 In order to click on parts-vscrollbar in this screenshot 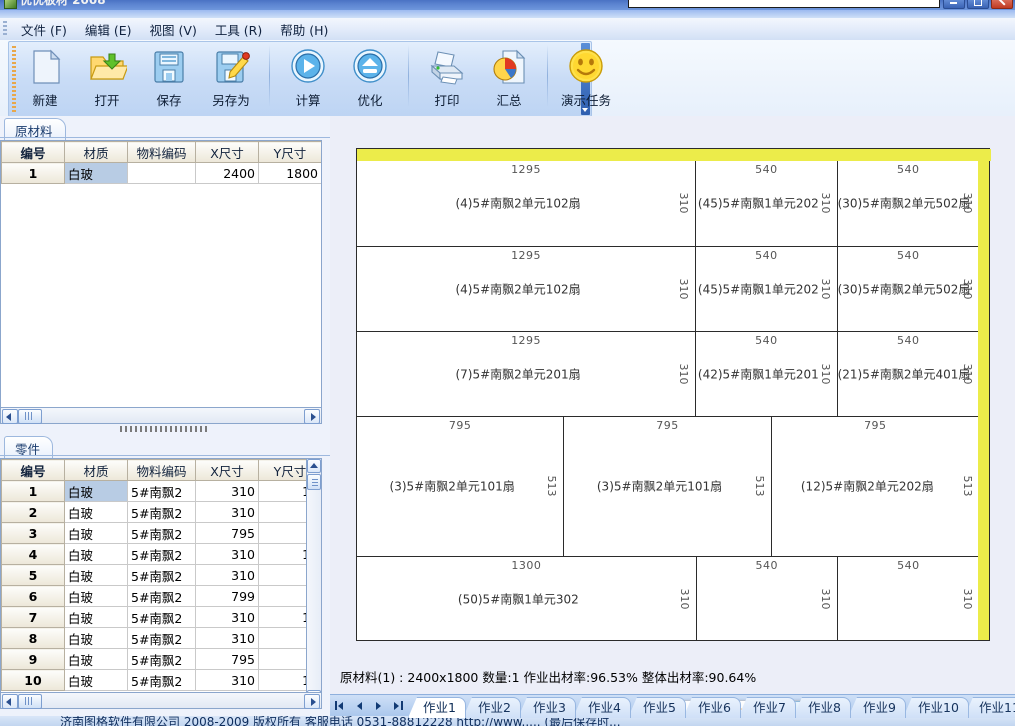, I will do `click(314, 581)`.